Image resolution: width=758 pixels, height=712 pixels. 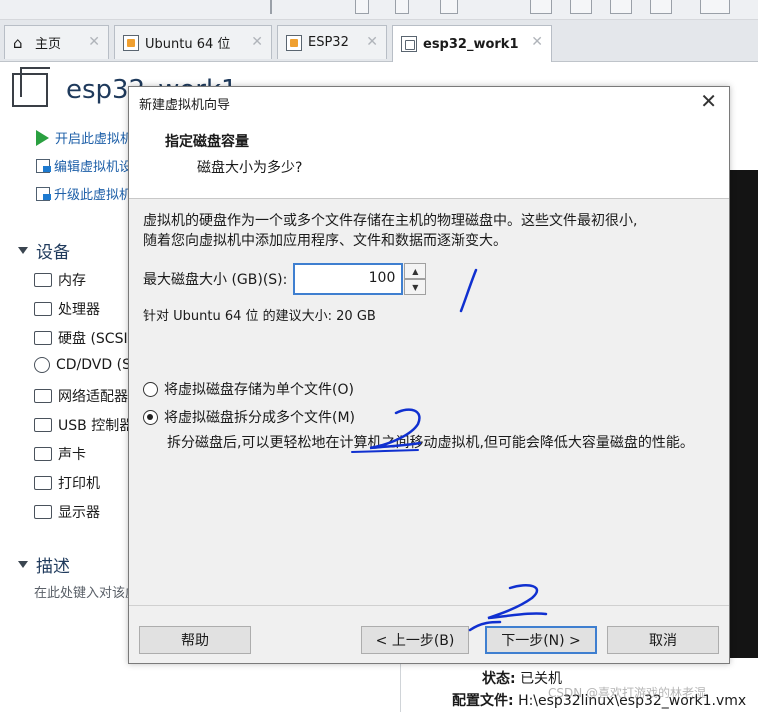 What do you see at coordinates (53, 253) in the screenshot?
I see `section-title: 设备` at bounding box center [53, 253].